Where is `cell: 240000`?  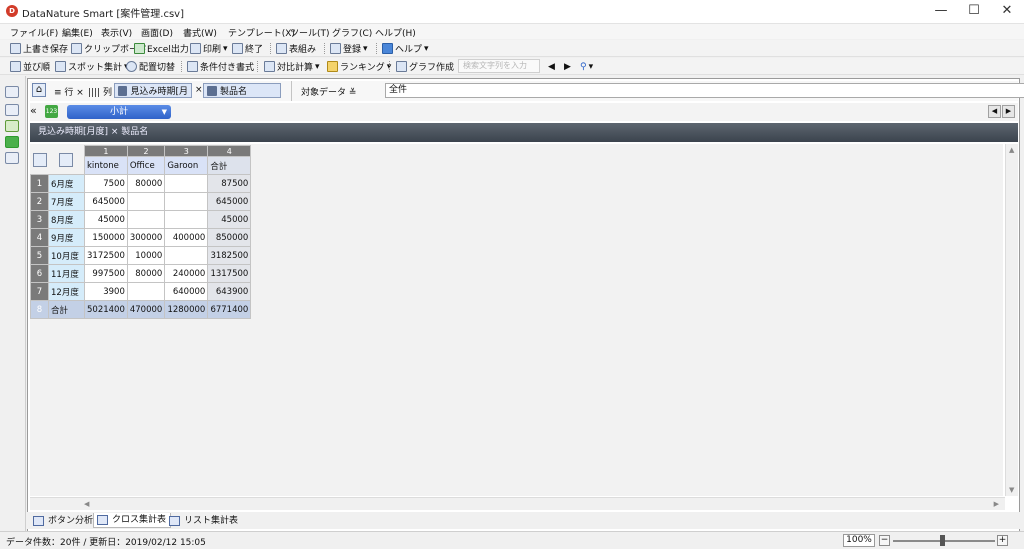 cell: 240000 is located at coordinates (186, 273).